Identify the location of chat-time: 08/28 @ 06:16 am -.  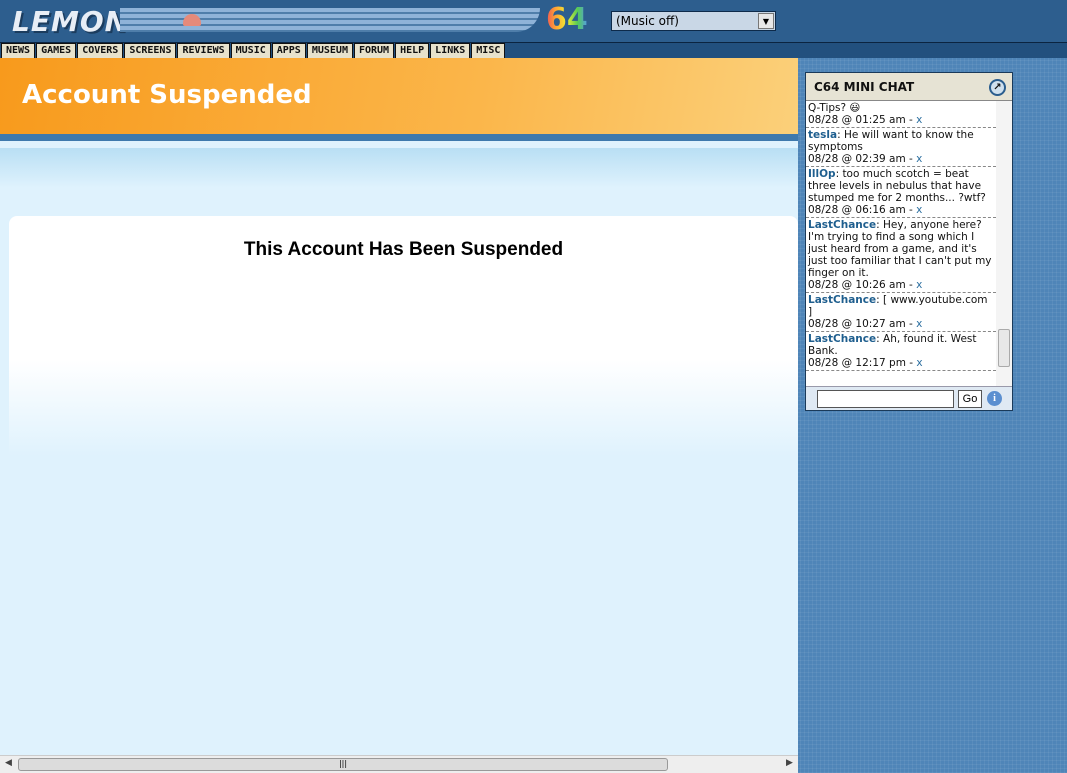
(862, 210).